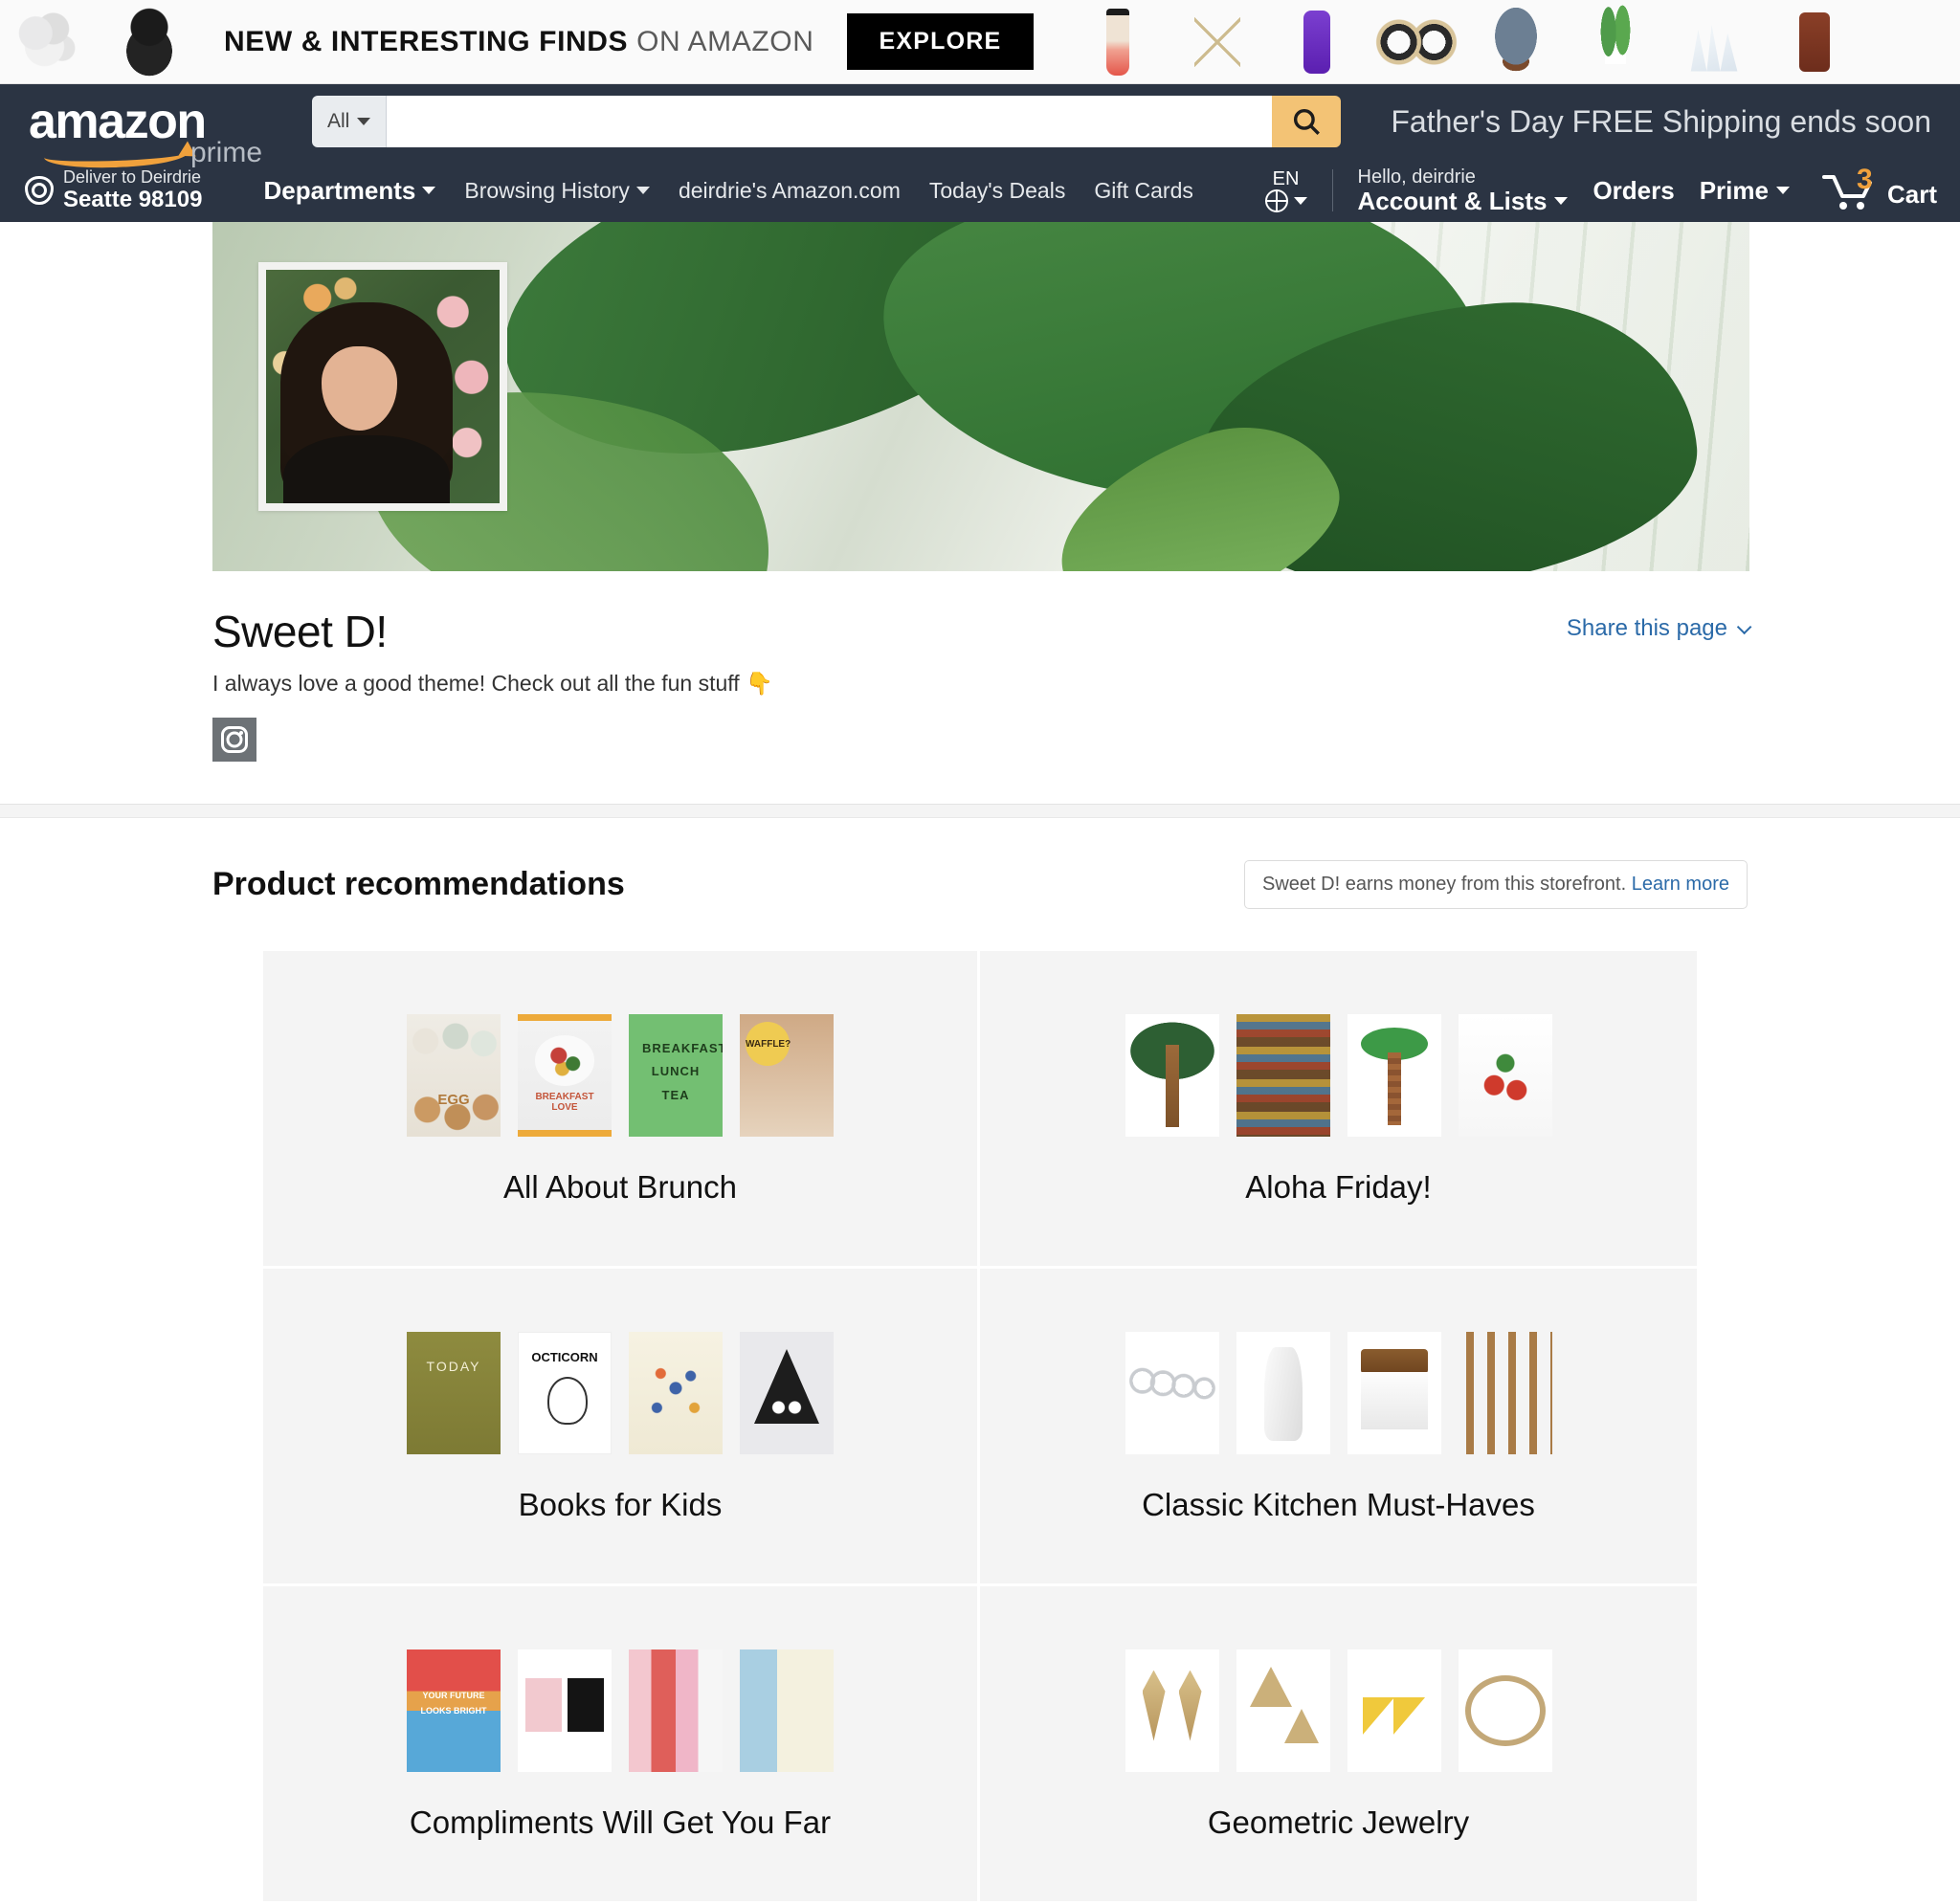  Describe the element at coordinates (1339, 1110) in the screenshot. I see `recommendation-card: Aloha Friday!` at that location.